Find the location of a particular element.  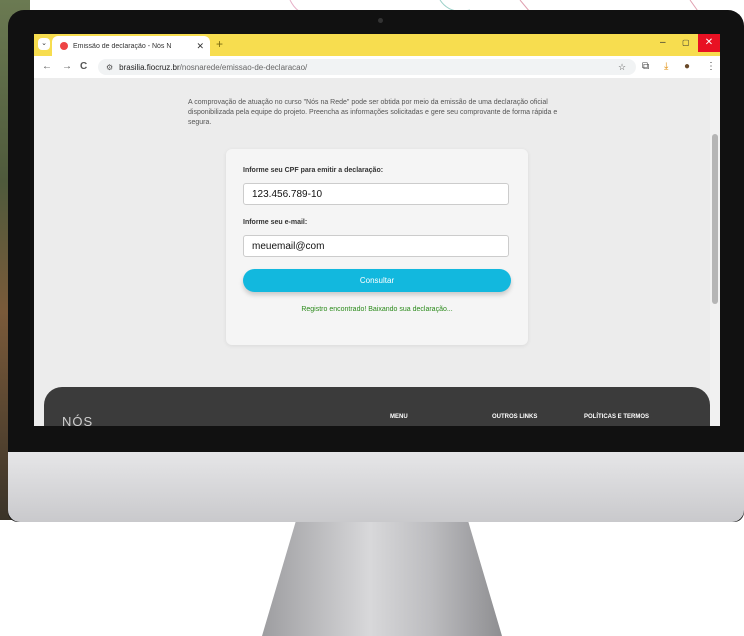

tab-close-icon: ✕ is located at coordinates (200, 46).